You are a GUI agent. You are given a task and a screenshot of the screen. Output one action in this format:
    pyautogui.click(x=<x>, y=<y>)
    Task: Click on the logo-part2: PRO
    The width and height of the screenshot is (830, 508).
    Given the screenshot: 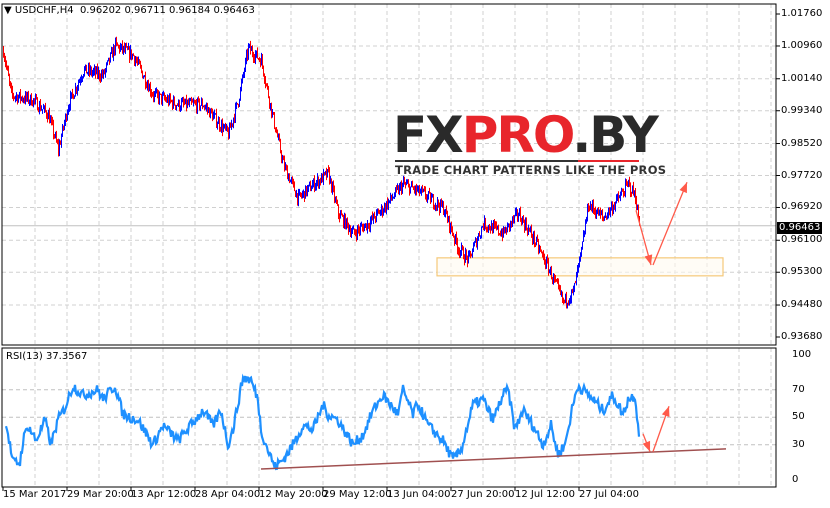 What is the action you would take?
    pyautogui.click(x=518, y=135)
    